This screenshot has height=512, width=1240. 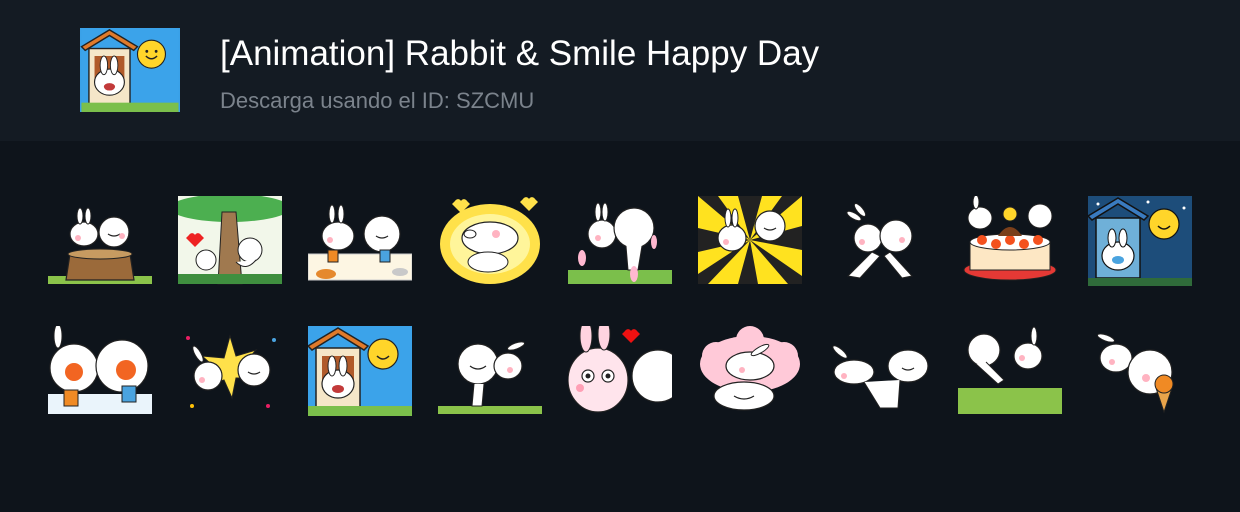 I want to click on rabbit-house-moon-icon, so click(x=1140, y=241).